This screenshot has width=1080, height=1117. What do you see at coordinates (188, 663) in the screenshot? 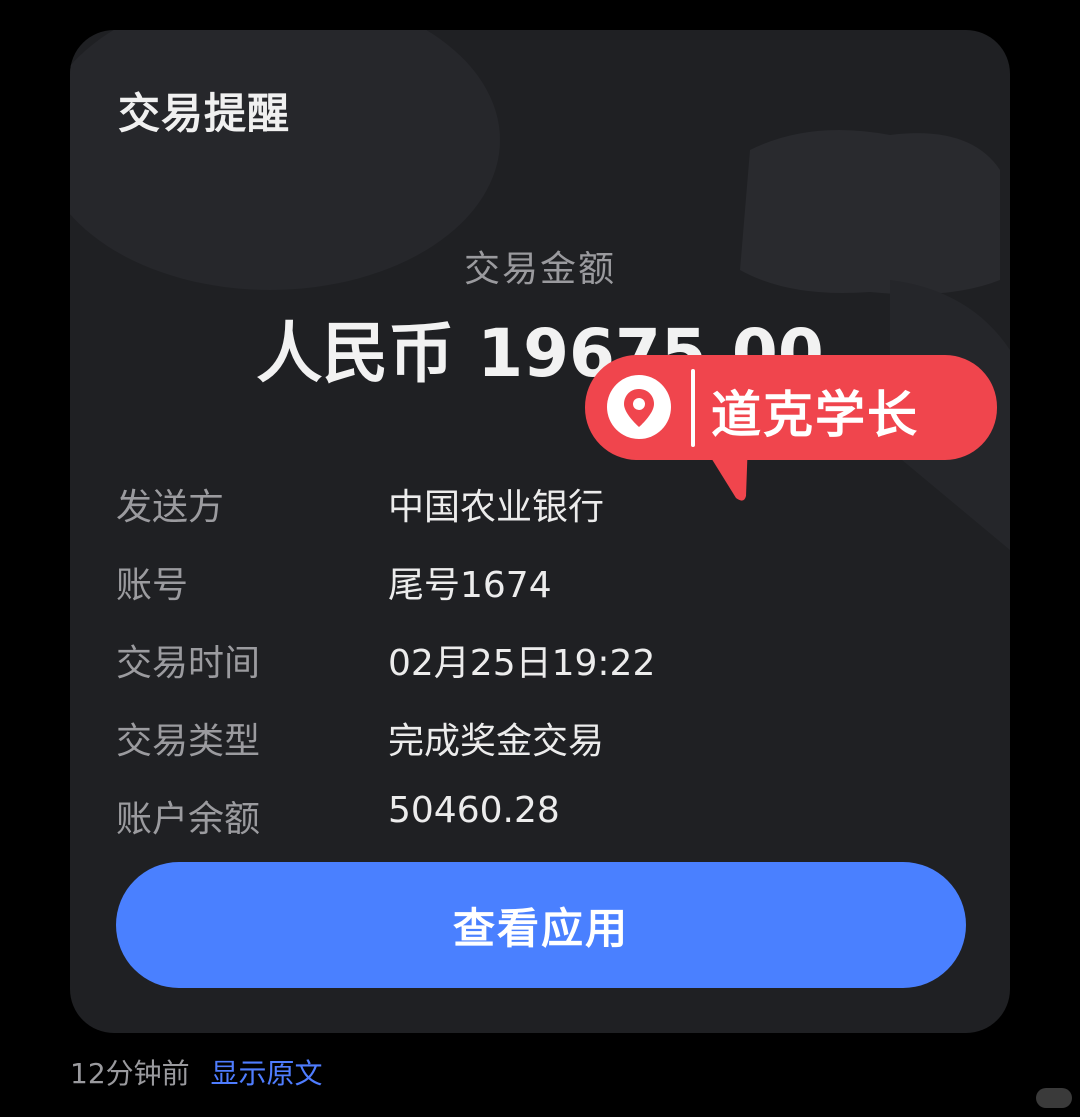
I see `detail-key: 交易时间` at bounding box center [188, 663].